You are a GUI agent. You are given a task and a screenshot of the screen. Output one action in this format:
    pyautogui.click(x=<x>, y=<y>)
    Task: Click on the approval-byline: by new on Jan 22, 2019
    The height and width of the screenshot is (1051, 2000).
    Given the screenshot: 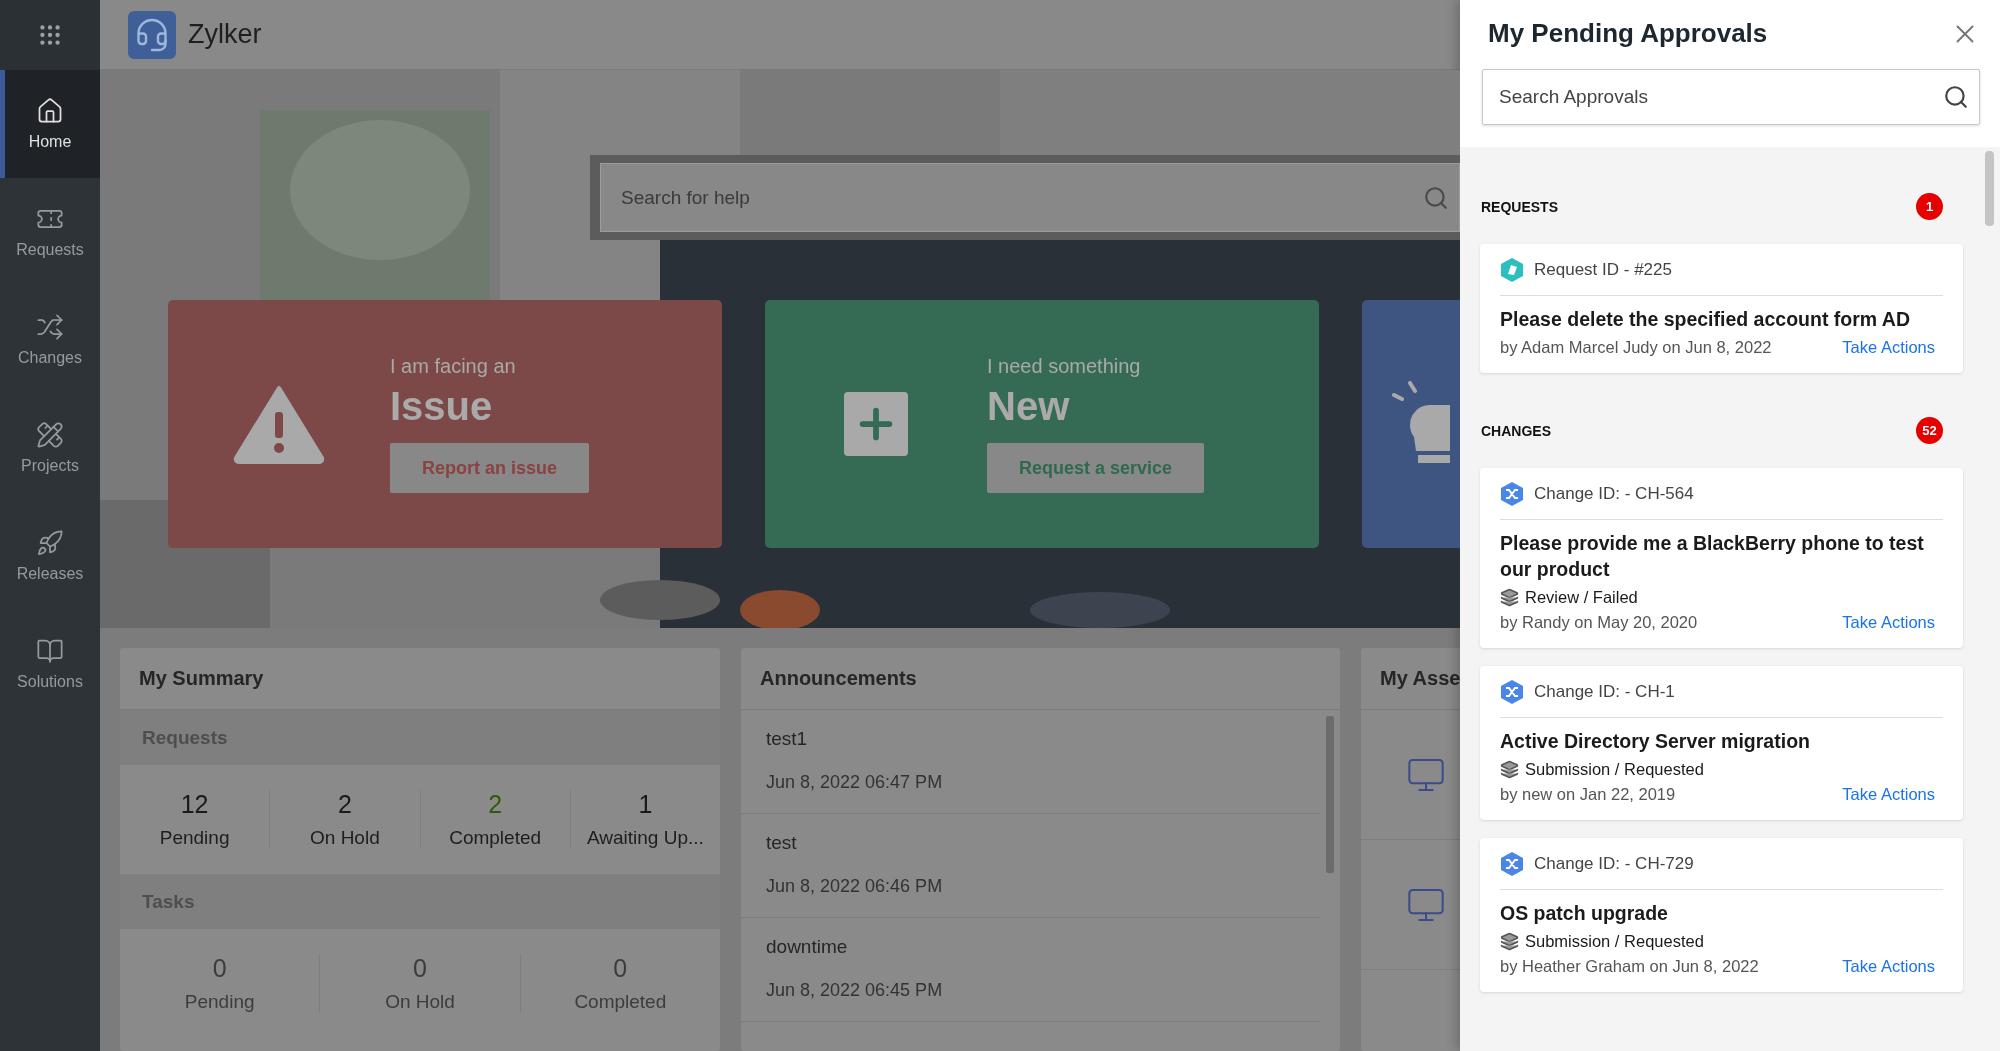 What is the action you would take?
    pyautogui.click(x=1588, y=794)
    